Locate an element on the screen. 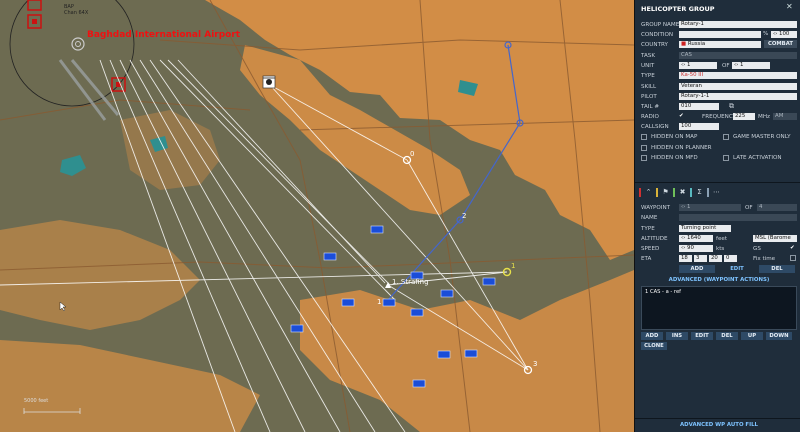 This screenshot has width=800, height=432. late-activation-label: LATE ACTIVATION is located at coordinates (757, 158).